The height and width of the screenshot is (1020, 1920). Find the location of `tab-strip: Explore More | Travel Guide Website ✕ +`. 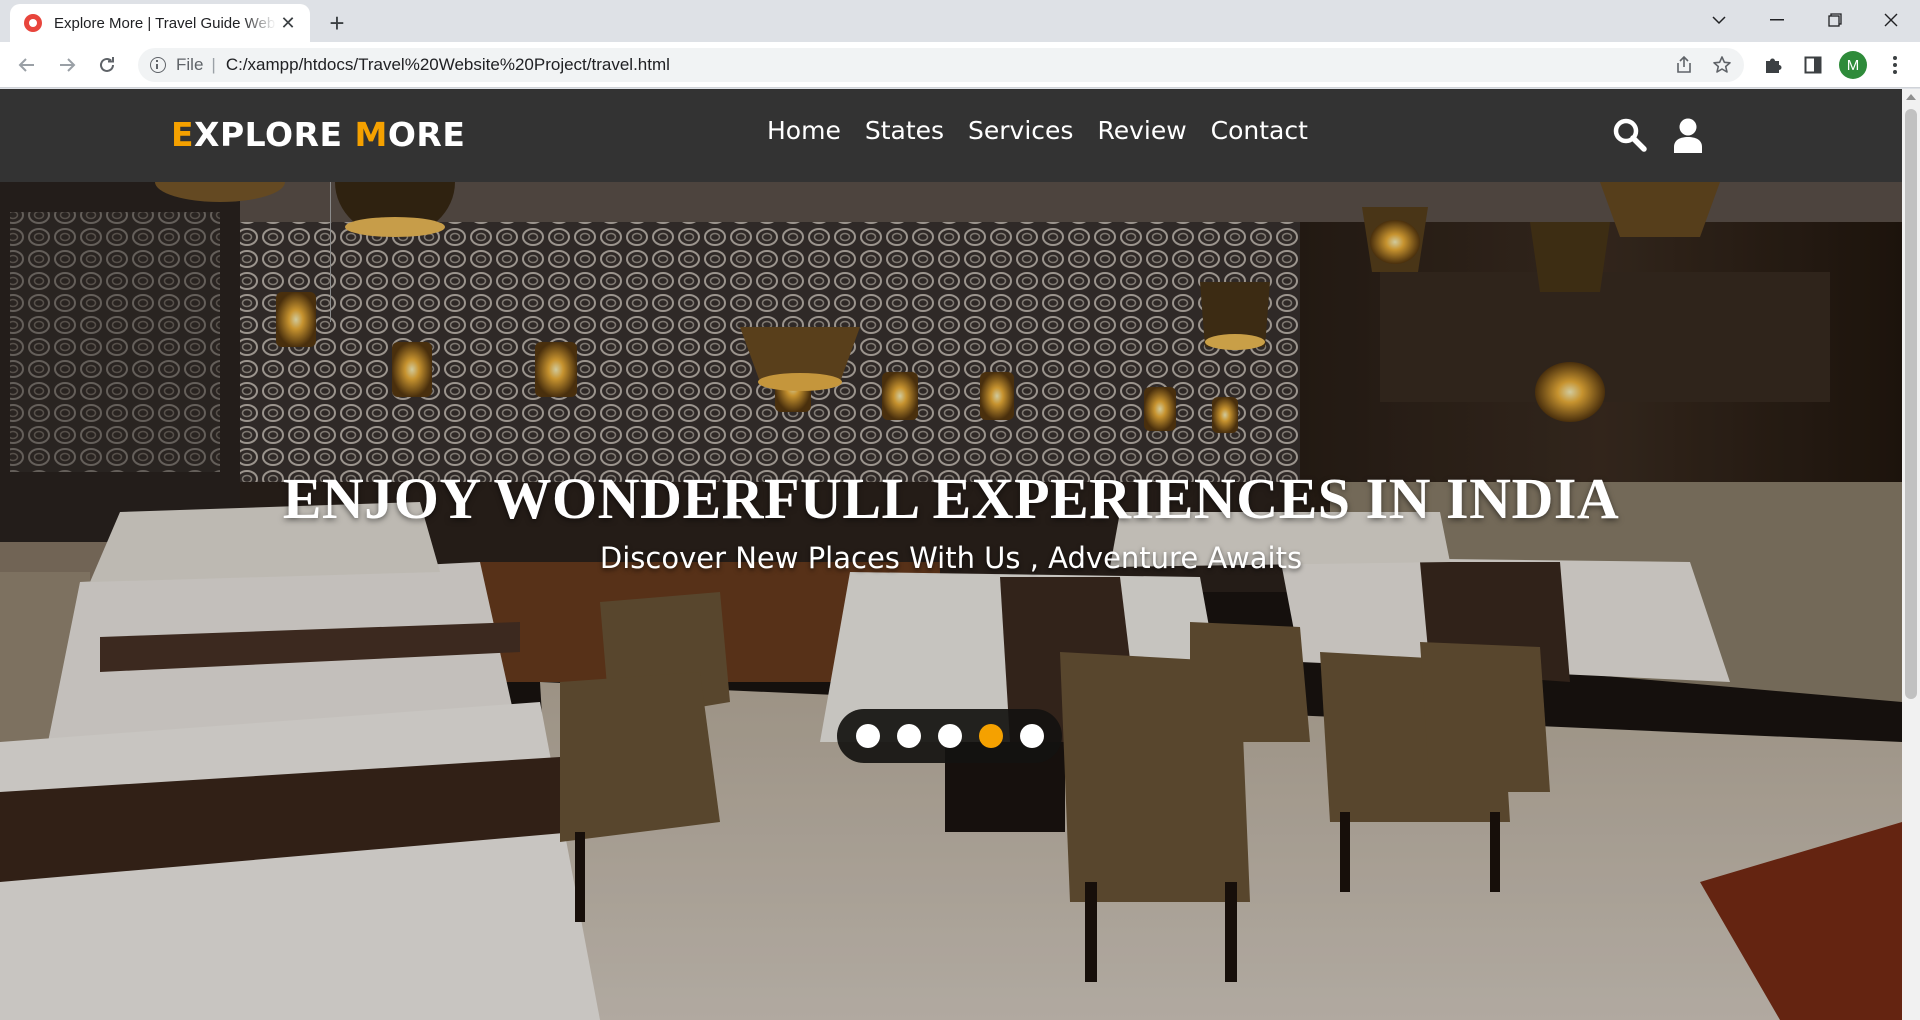

tab-strip: Explore More | Travel Guide Website ✕ + is located at coordinates (960, 21).